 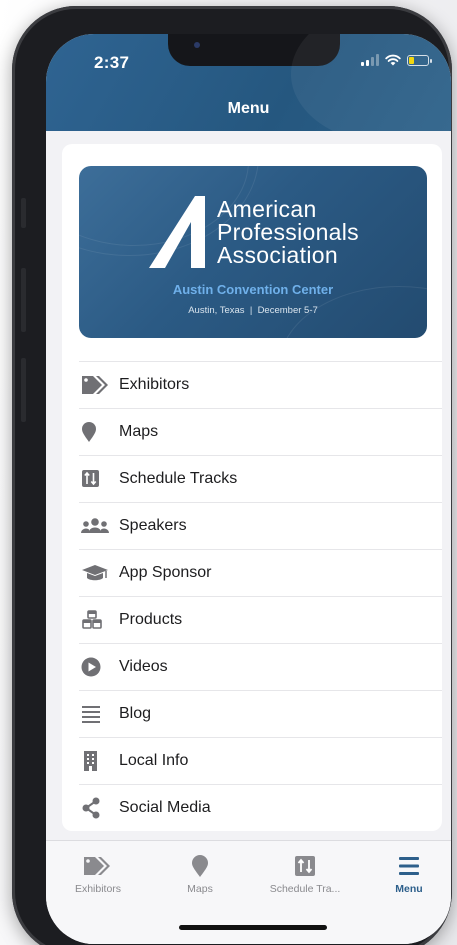 What do you see at coordinates (260, 384) in the screenshot?
I see `menu-item-exhibitors: Exhibitors` at bounding box center [260, 384].